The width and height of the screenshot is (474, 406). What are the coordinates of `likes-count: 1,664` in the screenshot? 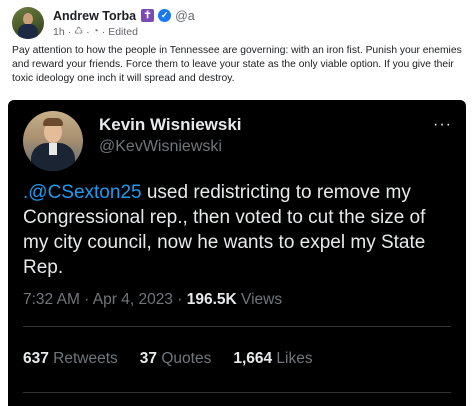 It's located at (253, 358).